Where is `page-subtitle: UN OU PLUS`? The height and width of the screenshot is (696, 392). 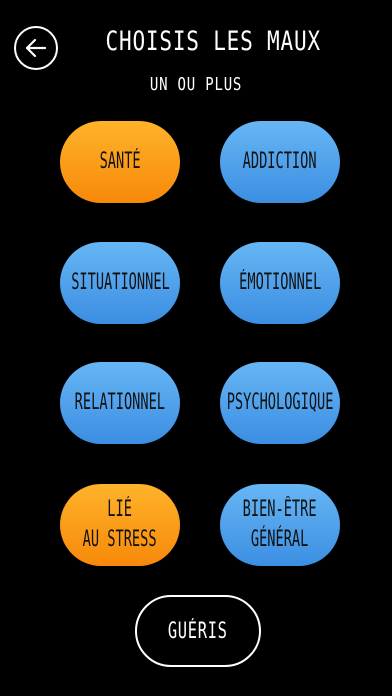
page-subtitle: UN OU PLUS is located at coordinates (196, 84).